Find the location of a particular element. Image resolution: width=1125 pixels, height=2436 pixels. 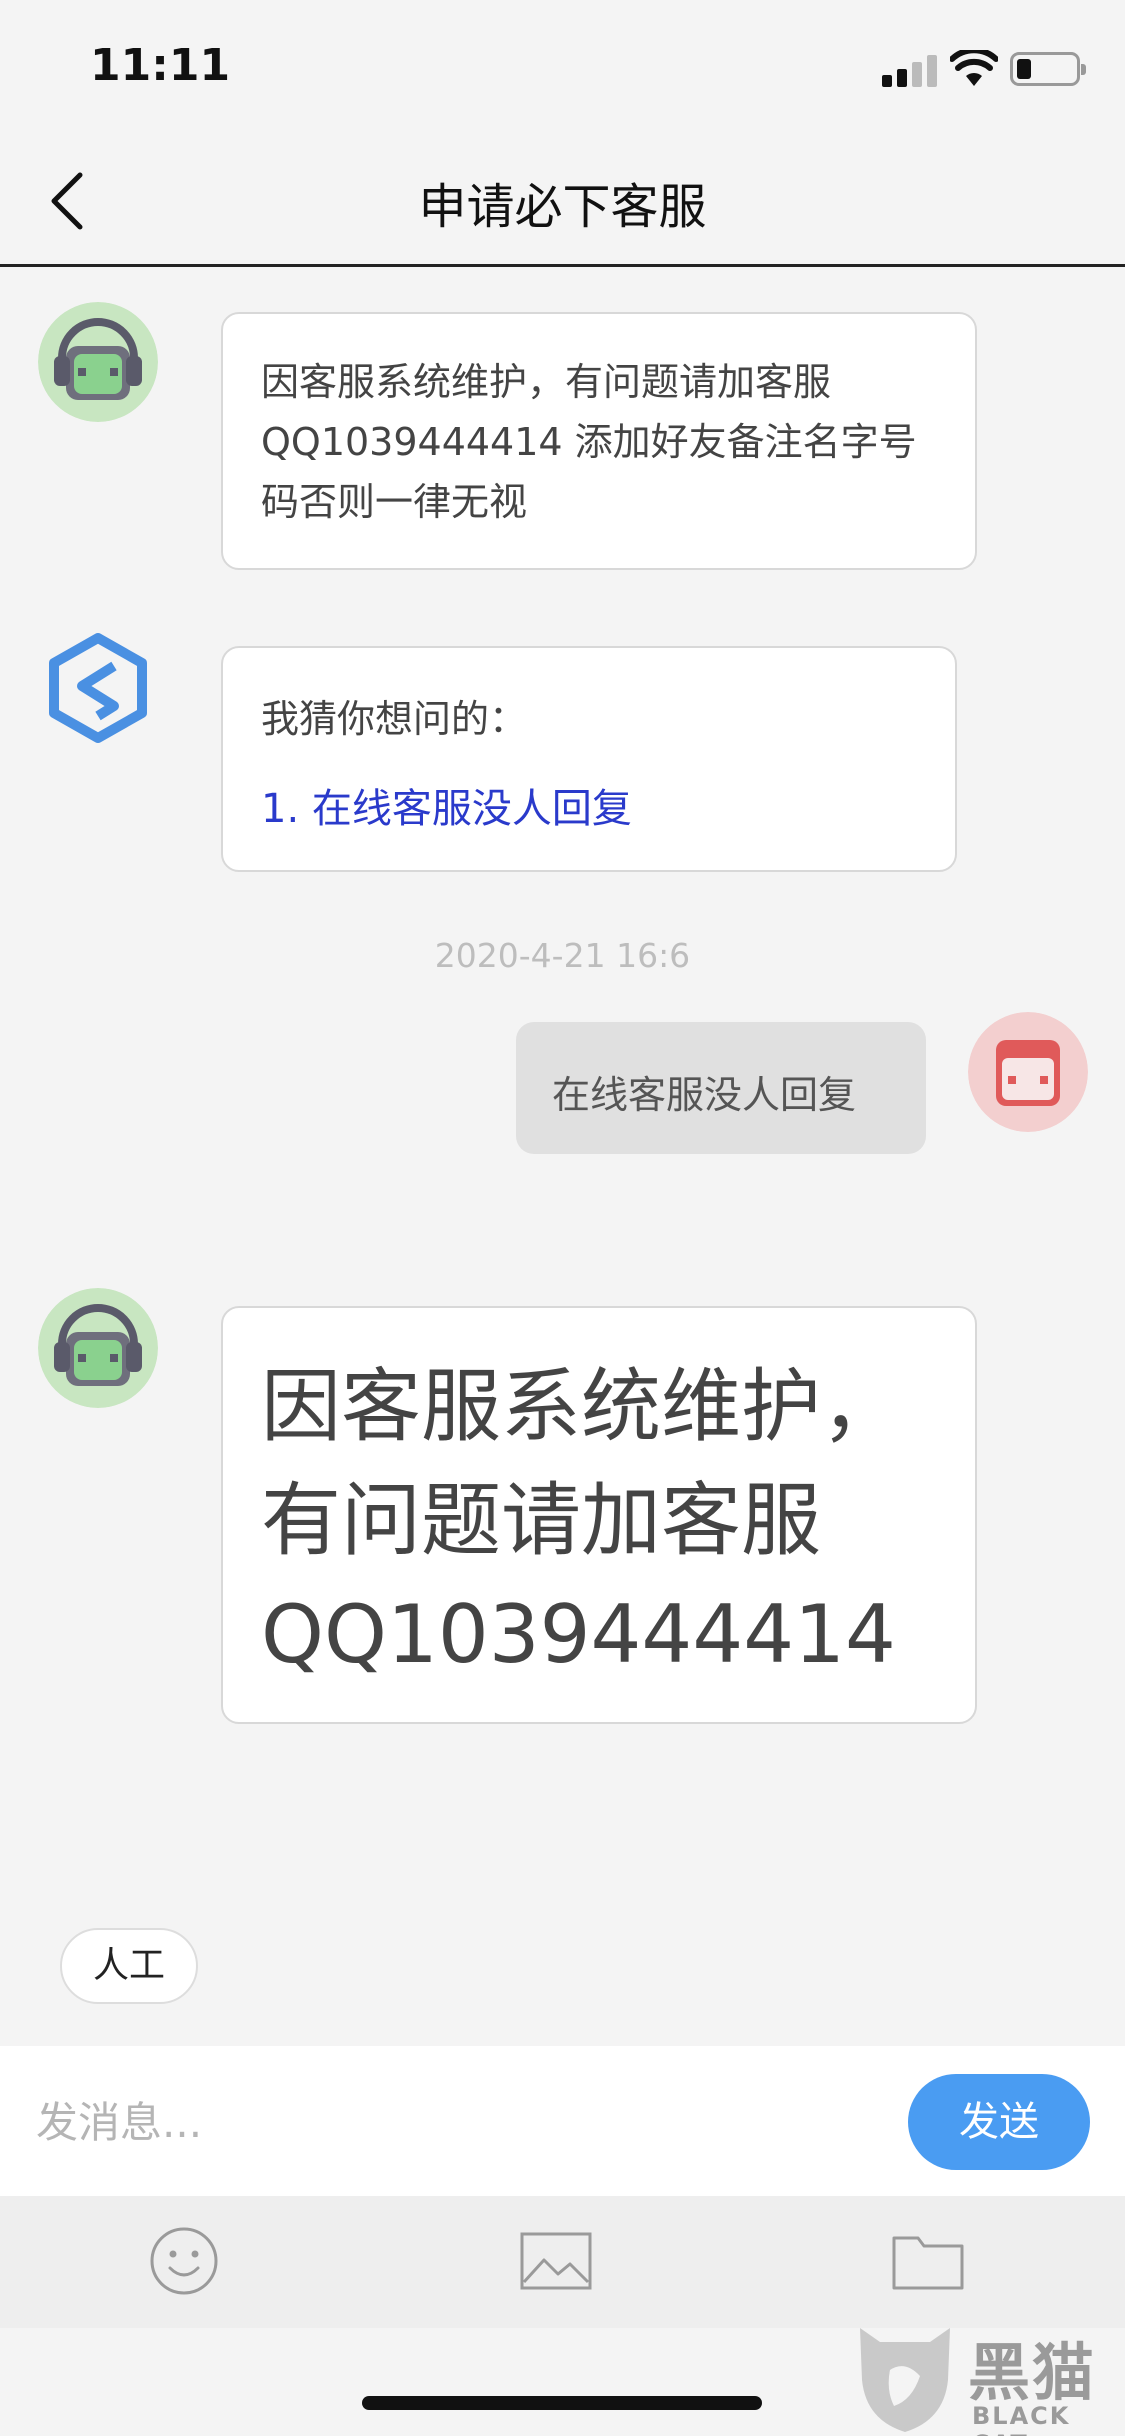

attachment-toolbar is located at coordinates (562, 2262).